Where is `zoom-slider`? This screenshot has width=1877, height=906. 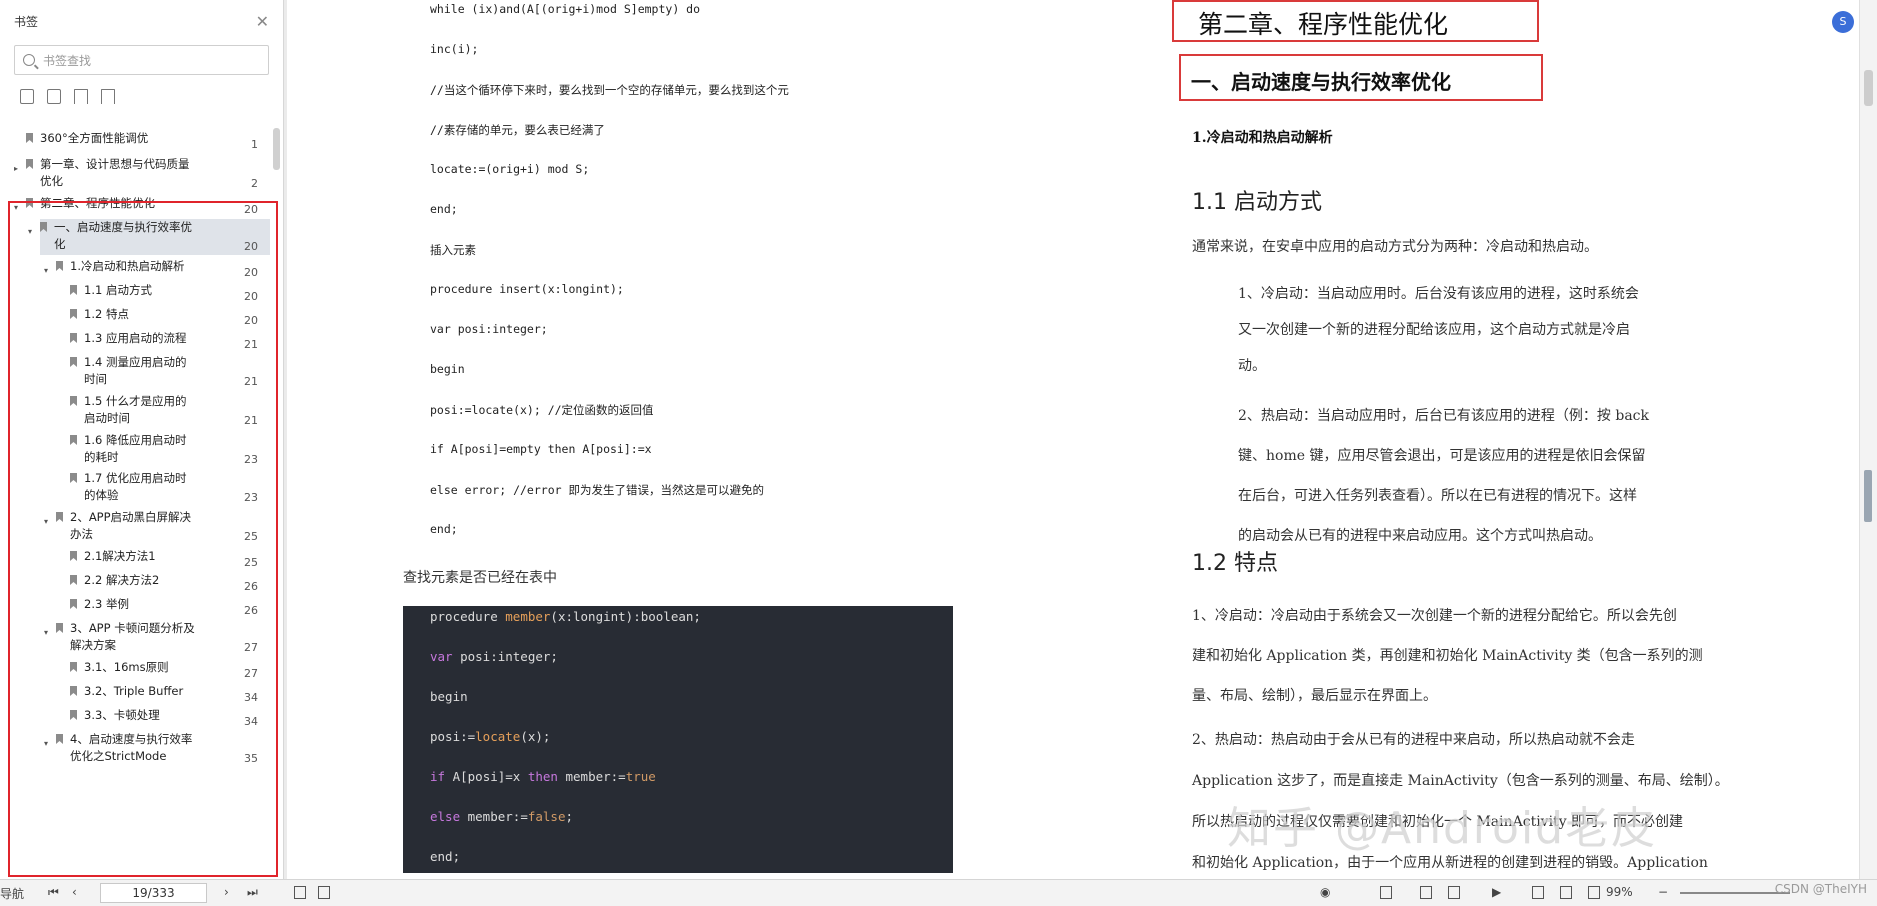
zoom-slider is located at coordinates (1735, 893).